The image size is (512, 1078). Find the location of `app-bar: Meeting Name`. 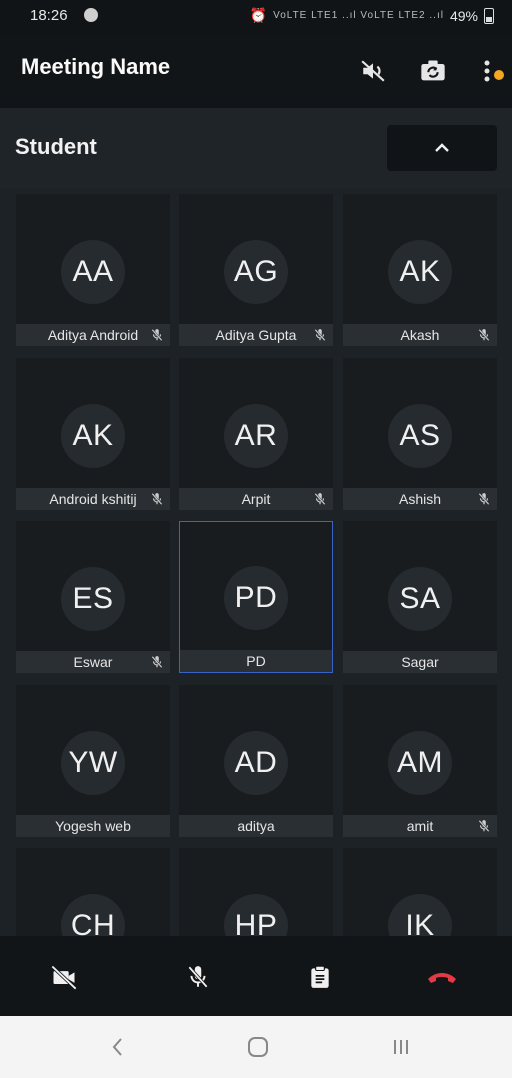

app-bar: Meeting Name is located at coordinates (256, 71).